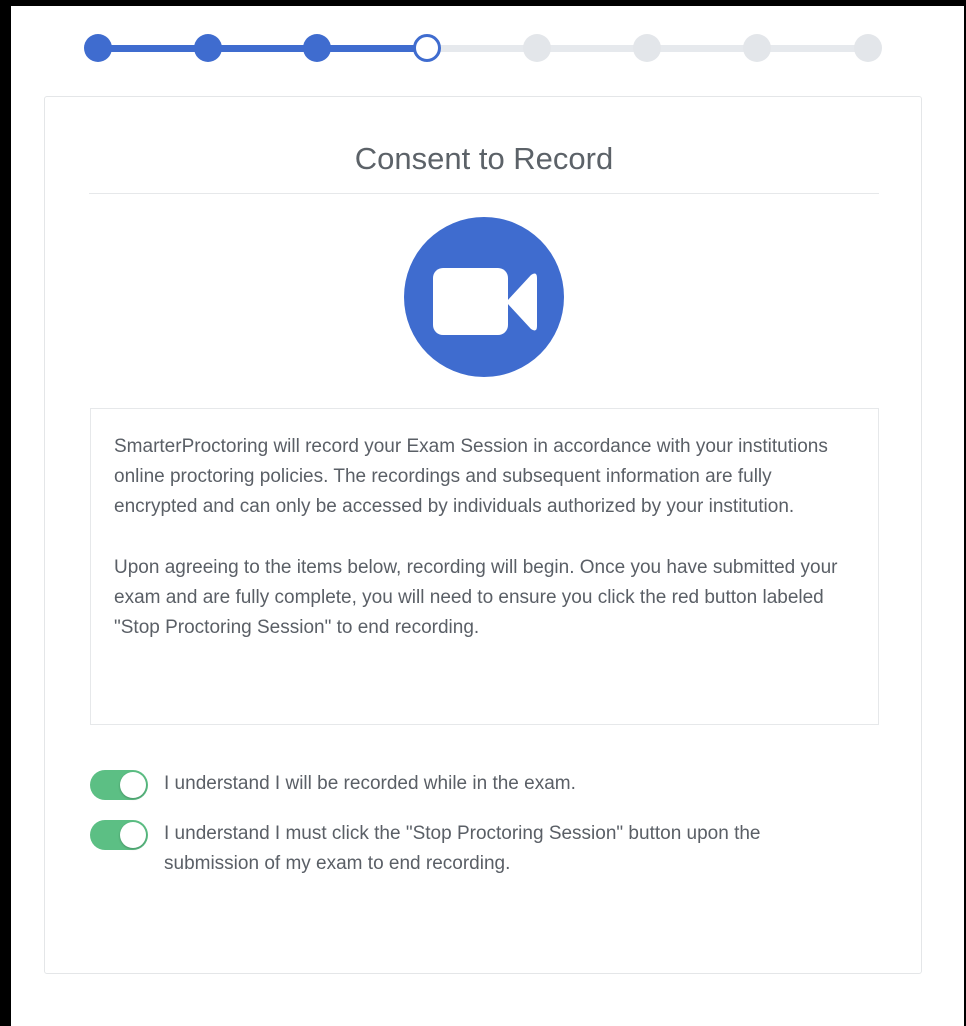 This screenshot has width=966, height=1026. Describe the element at coordinates (483, 50) in the screenshot. I see `progress-stepper` at that location.